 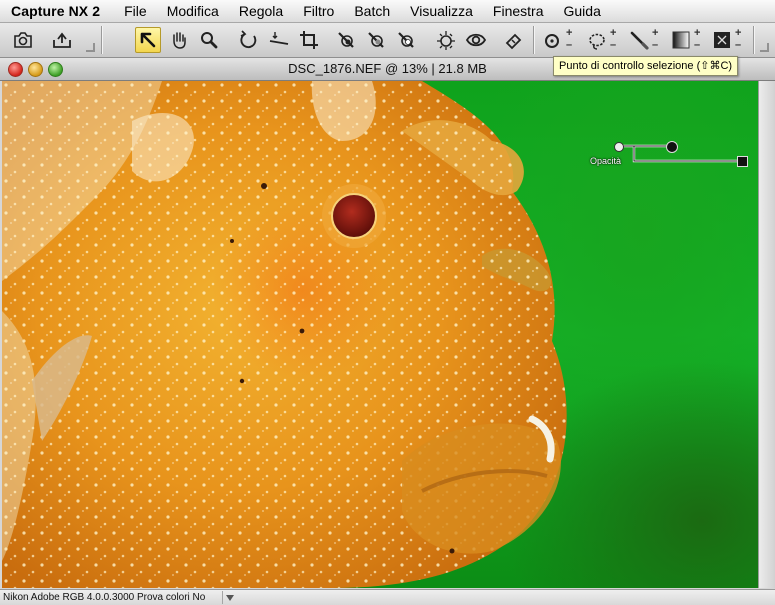 What do you see at coordinates (680, 153) in the screenshot?
I see `control-point-overlay` at bounding box center [680, 153].